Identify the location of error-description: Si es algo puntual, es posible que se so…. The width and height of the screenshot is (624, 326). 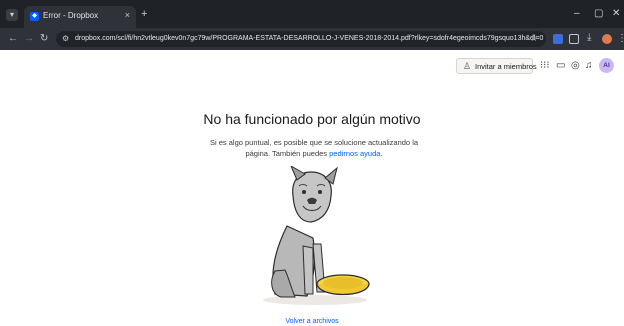
(314, 148).